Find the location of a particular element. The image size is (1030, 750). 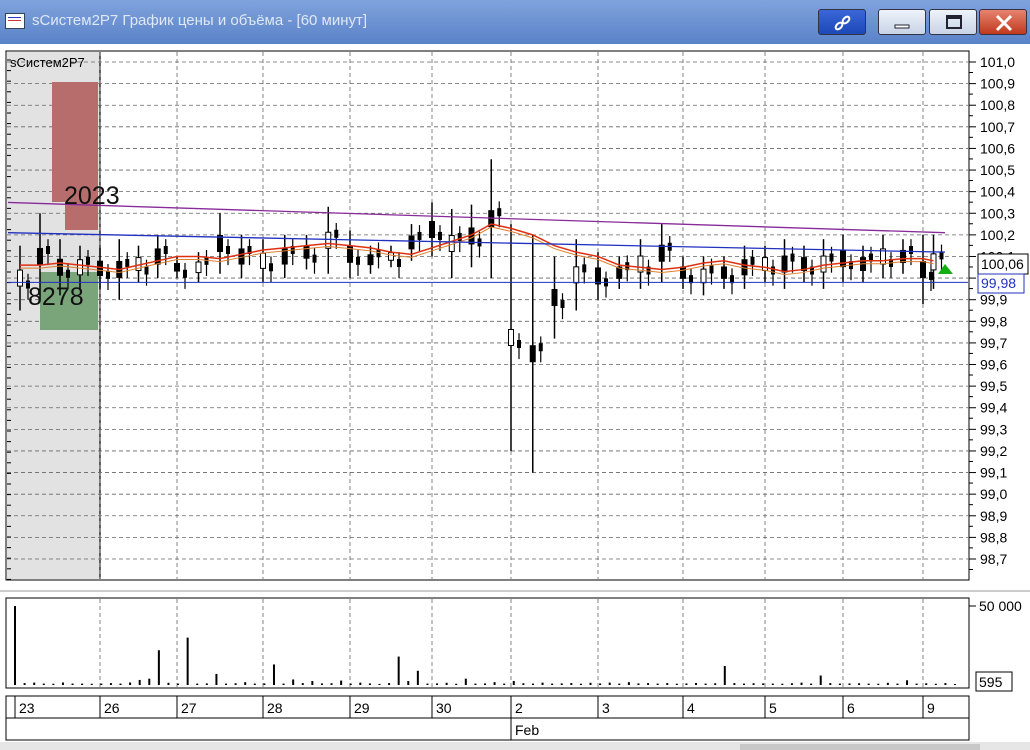

close-button is located at coordinates (1003, 22).